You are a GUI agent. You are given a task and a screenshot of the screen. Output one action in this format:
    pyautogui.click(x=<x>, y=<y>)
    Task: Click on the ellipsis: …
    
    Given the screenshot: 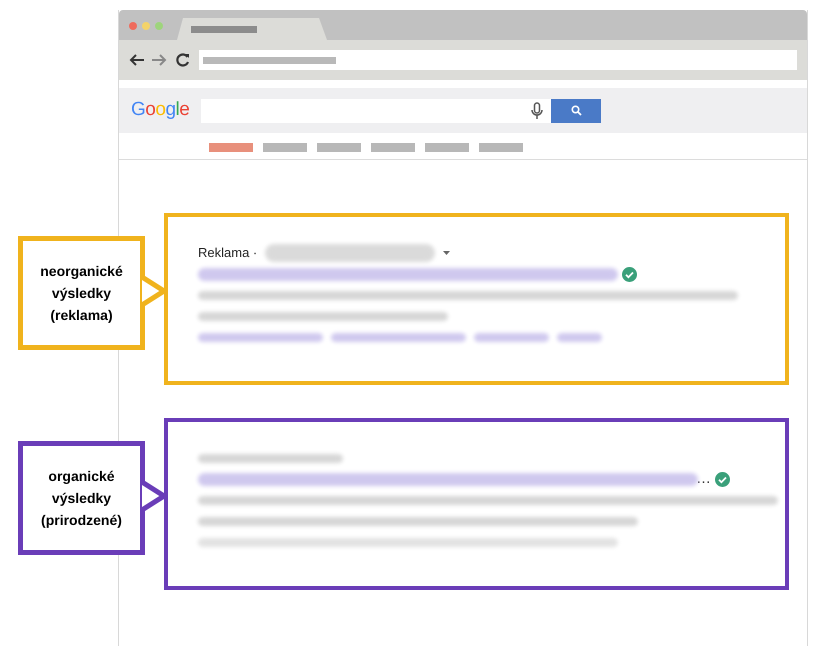 What is the action you would take?
    pyautogui.click(x=703, y=478)
    